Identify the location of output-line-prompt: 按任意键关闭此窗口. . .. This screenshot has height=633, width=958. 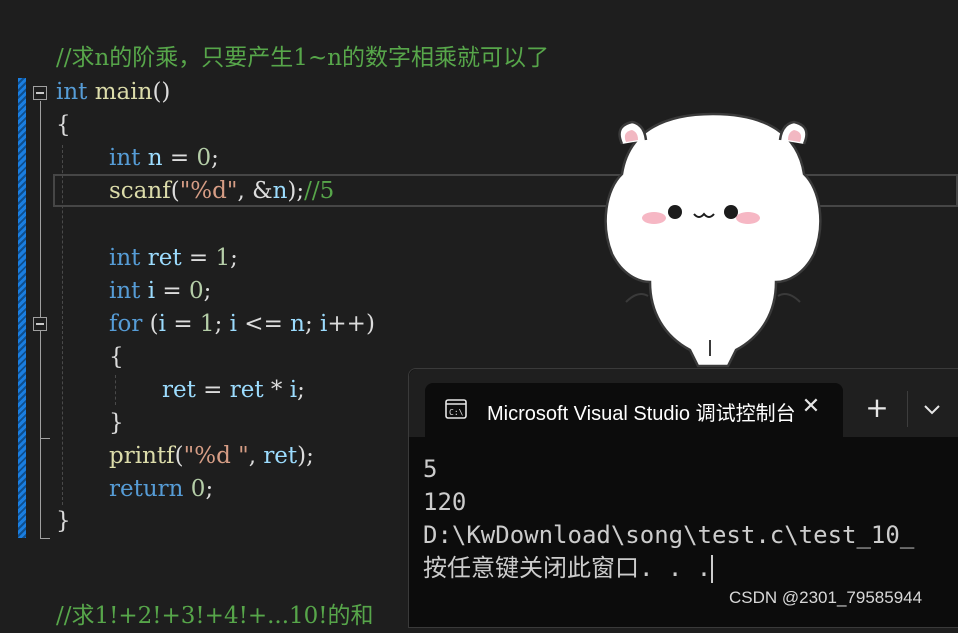
(690, 568).